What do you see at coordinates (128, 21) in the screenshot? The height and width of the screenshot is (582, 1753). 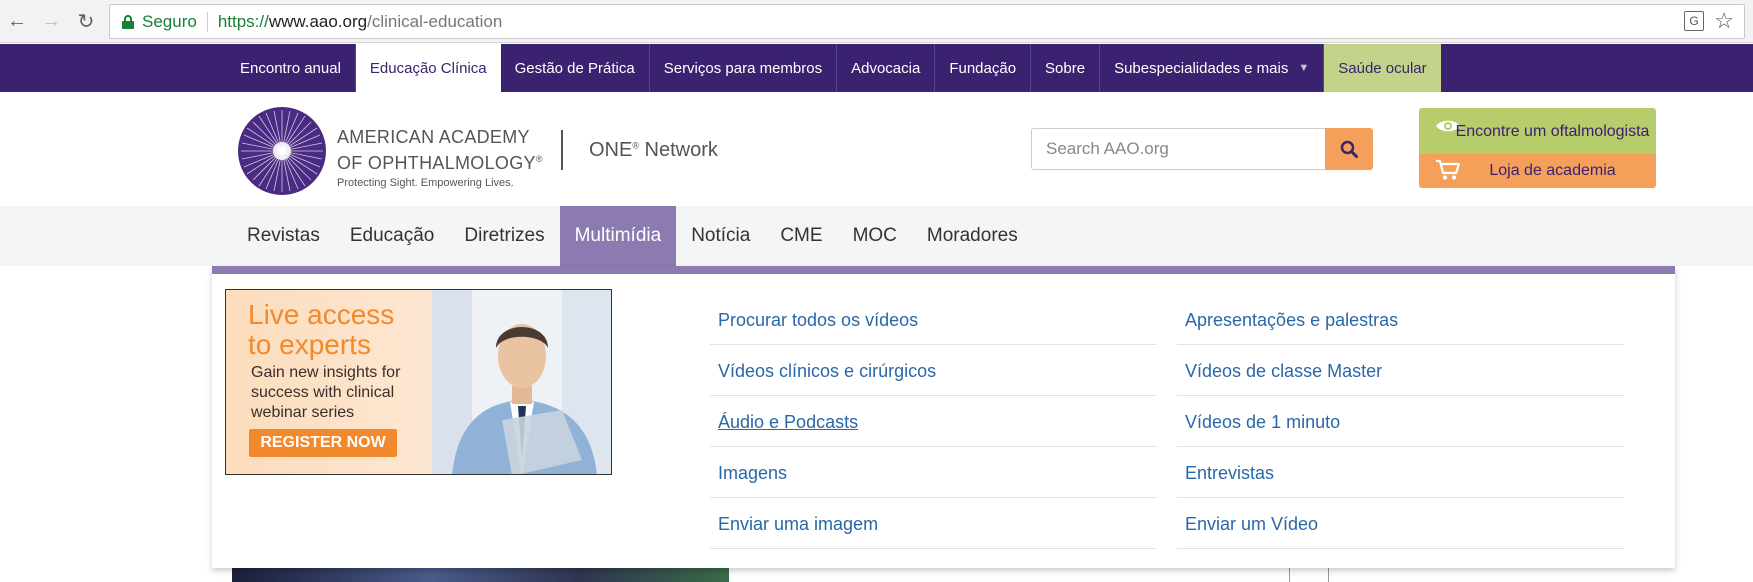 I see `lock-icon` at bounding box center [128, 21].